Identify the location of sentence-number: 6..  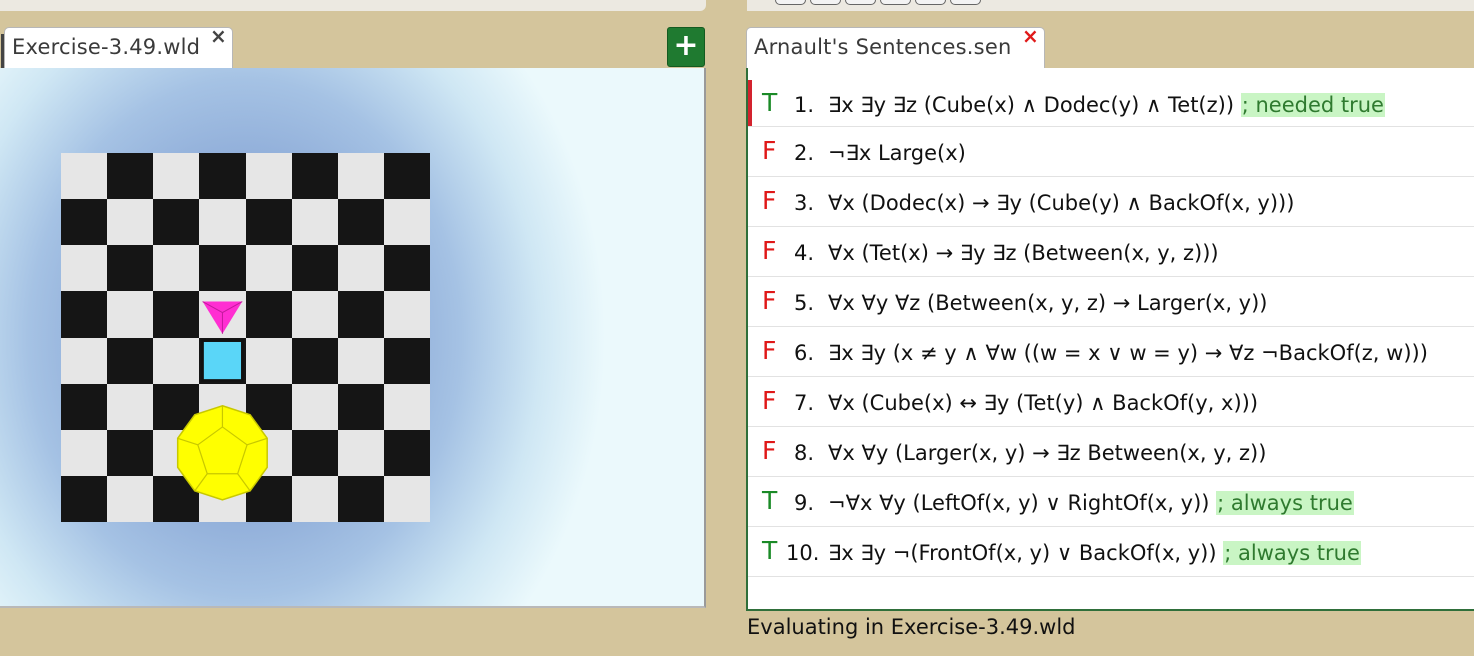
(804, 353).